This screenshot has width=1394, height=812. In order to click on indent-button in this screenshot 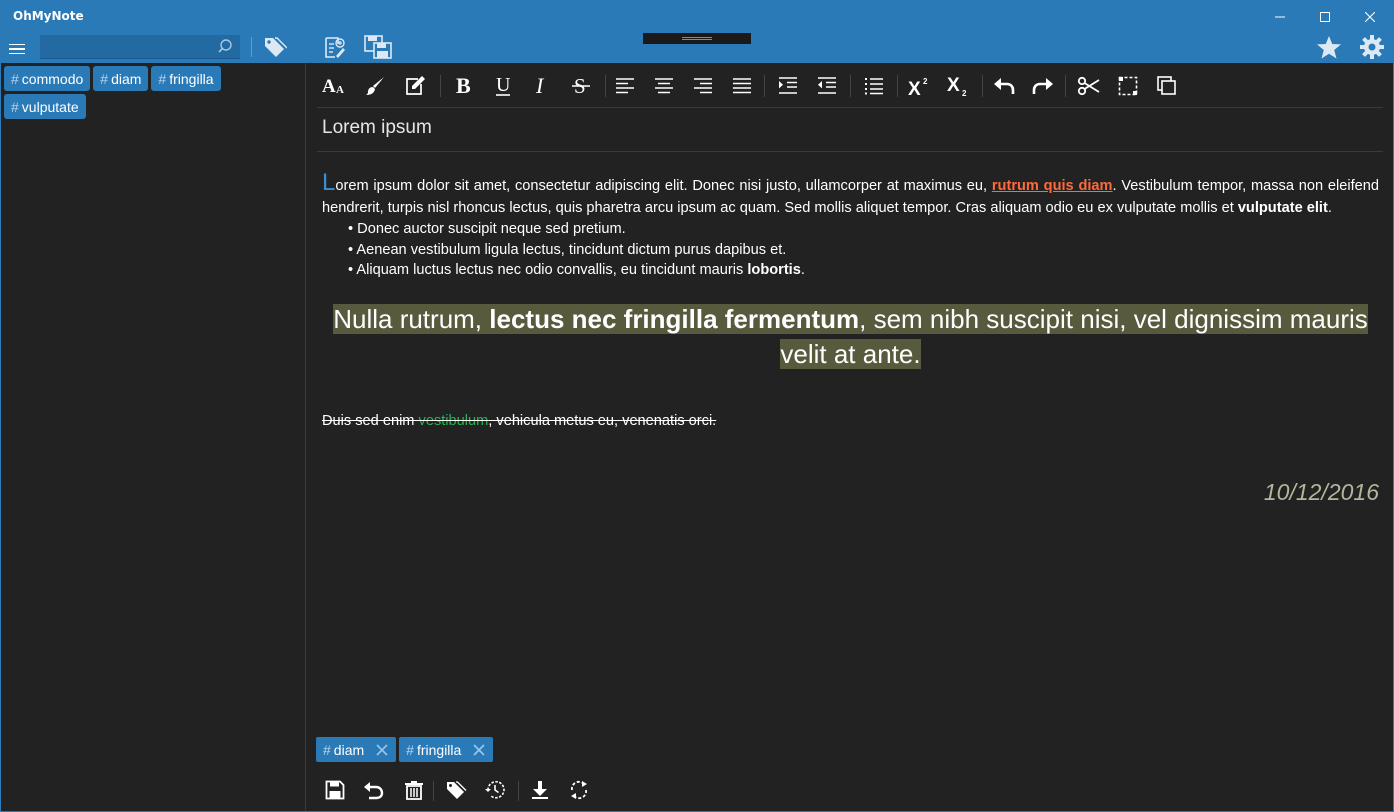, I will do `click(788, 86)`.